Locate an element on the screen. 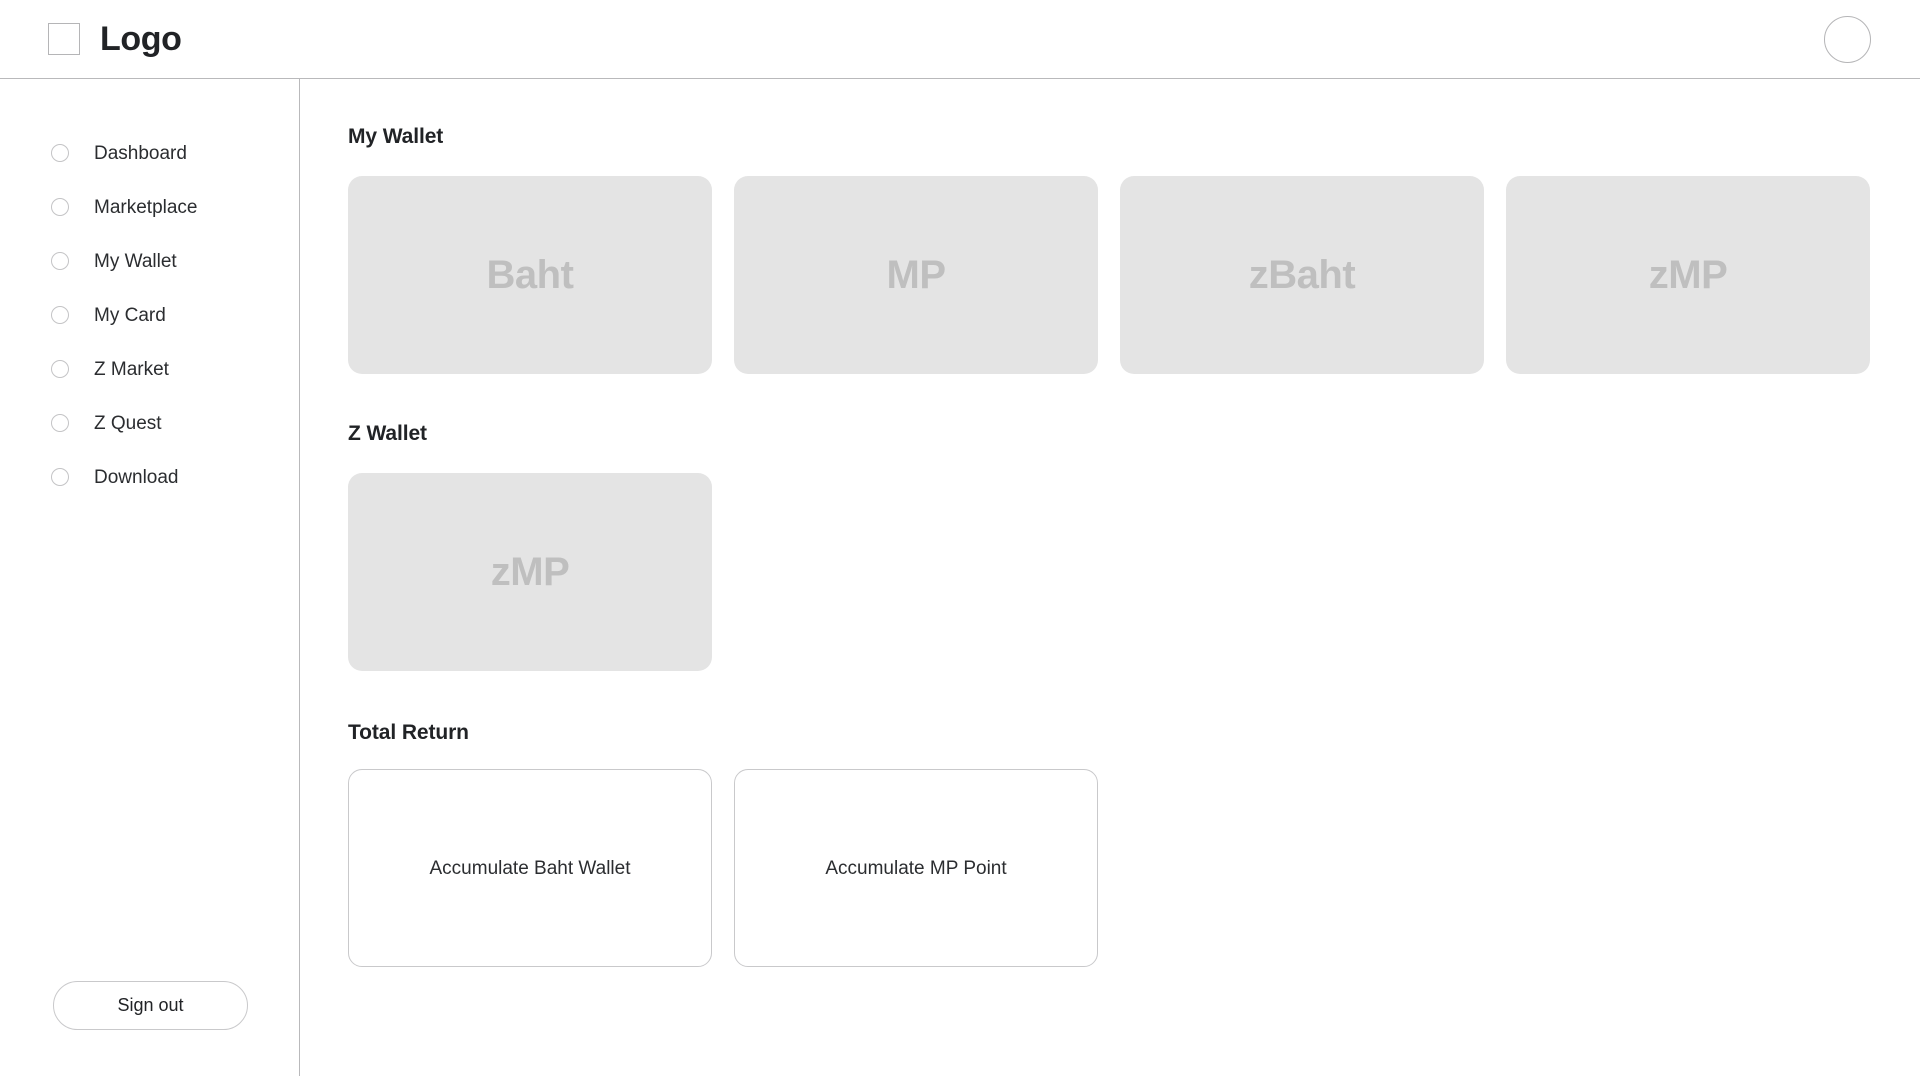 The image size is (1920, 1080). sidebar-item-download: Download is located at coordinates (150, 477).